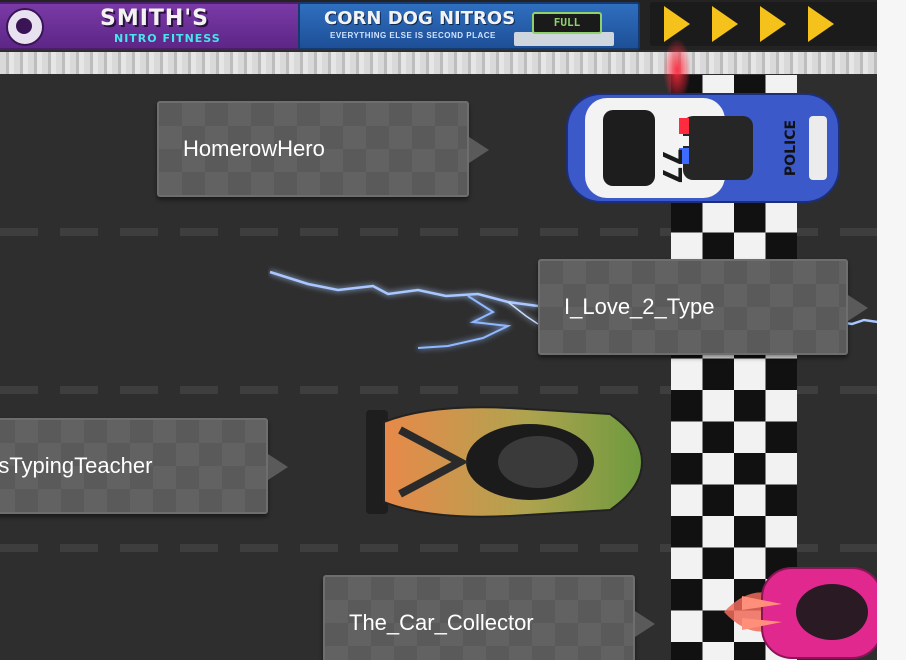  I want to click on police-text: POLICE, so click(791, 148).